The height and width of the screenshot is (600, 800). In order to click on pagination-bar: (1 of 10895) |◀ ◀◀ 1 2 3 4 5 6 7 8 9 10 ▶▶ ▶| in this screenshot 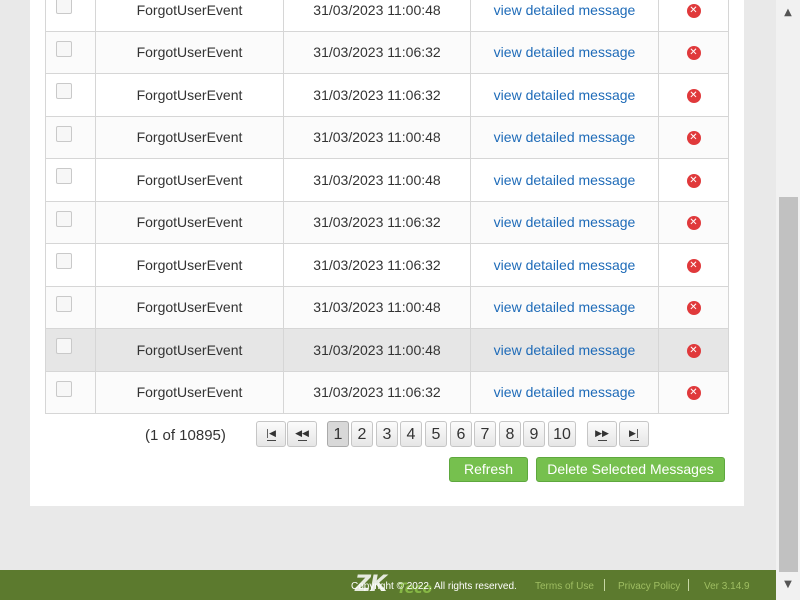, I will do `click(387, 436)`.